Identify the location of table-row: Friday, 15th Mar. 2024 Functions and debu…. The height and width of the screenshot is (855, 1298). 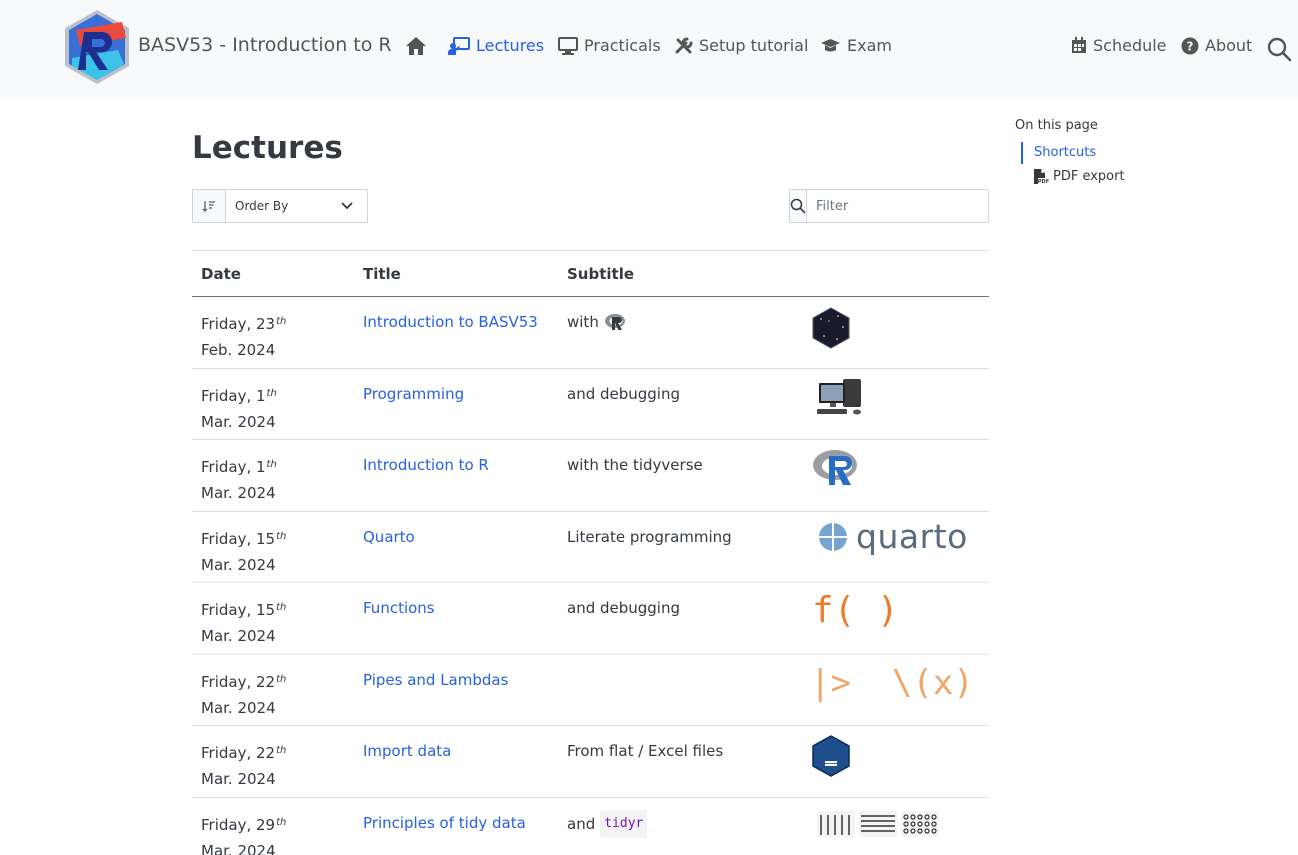
(590, 619).